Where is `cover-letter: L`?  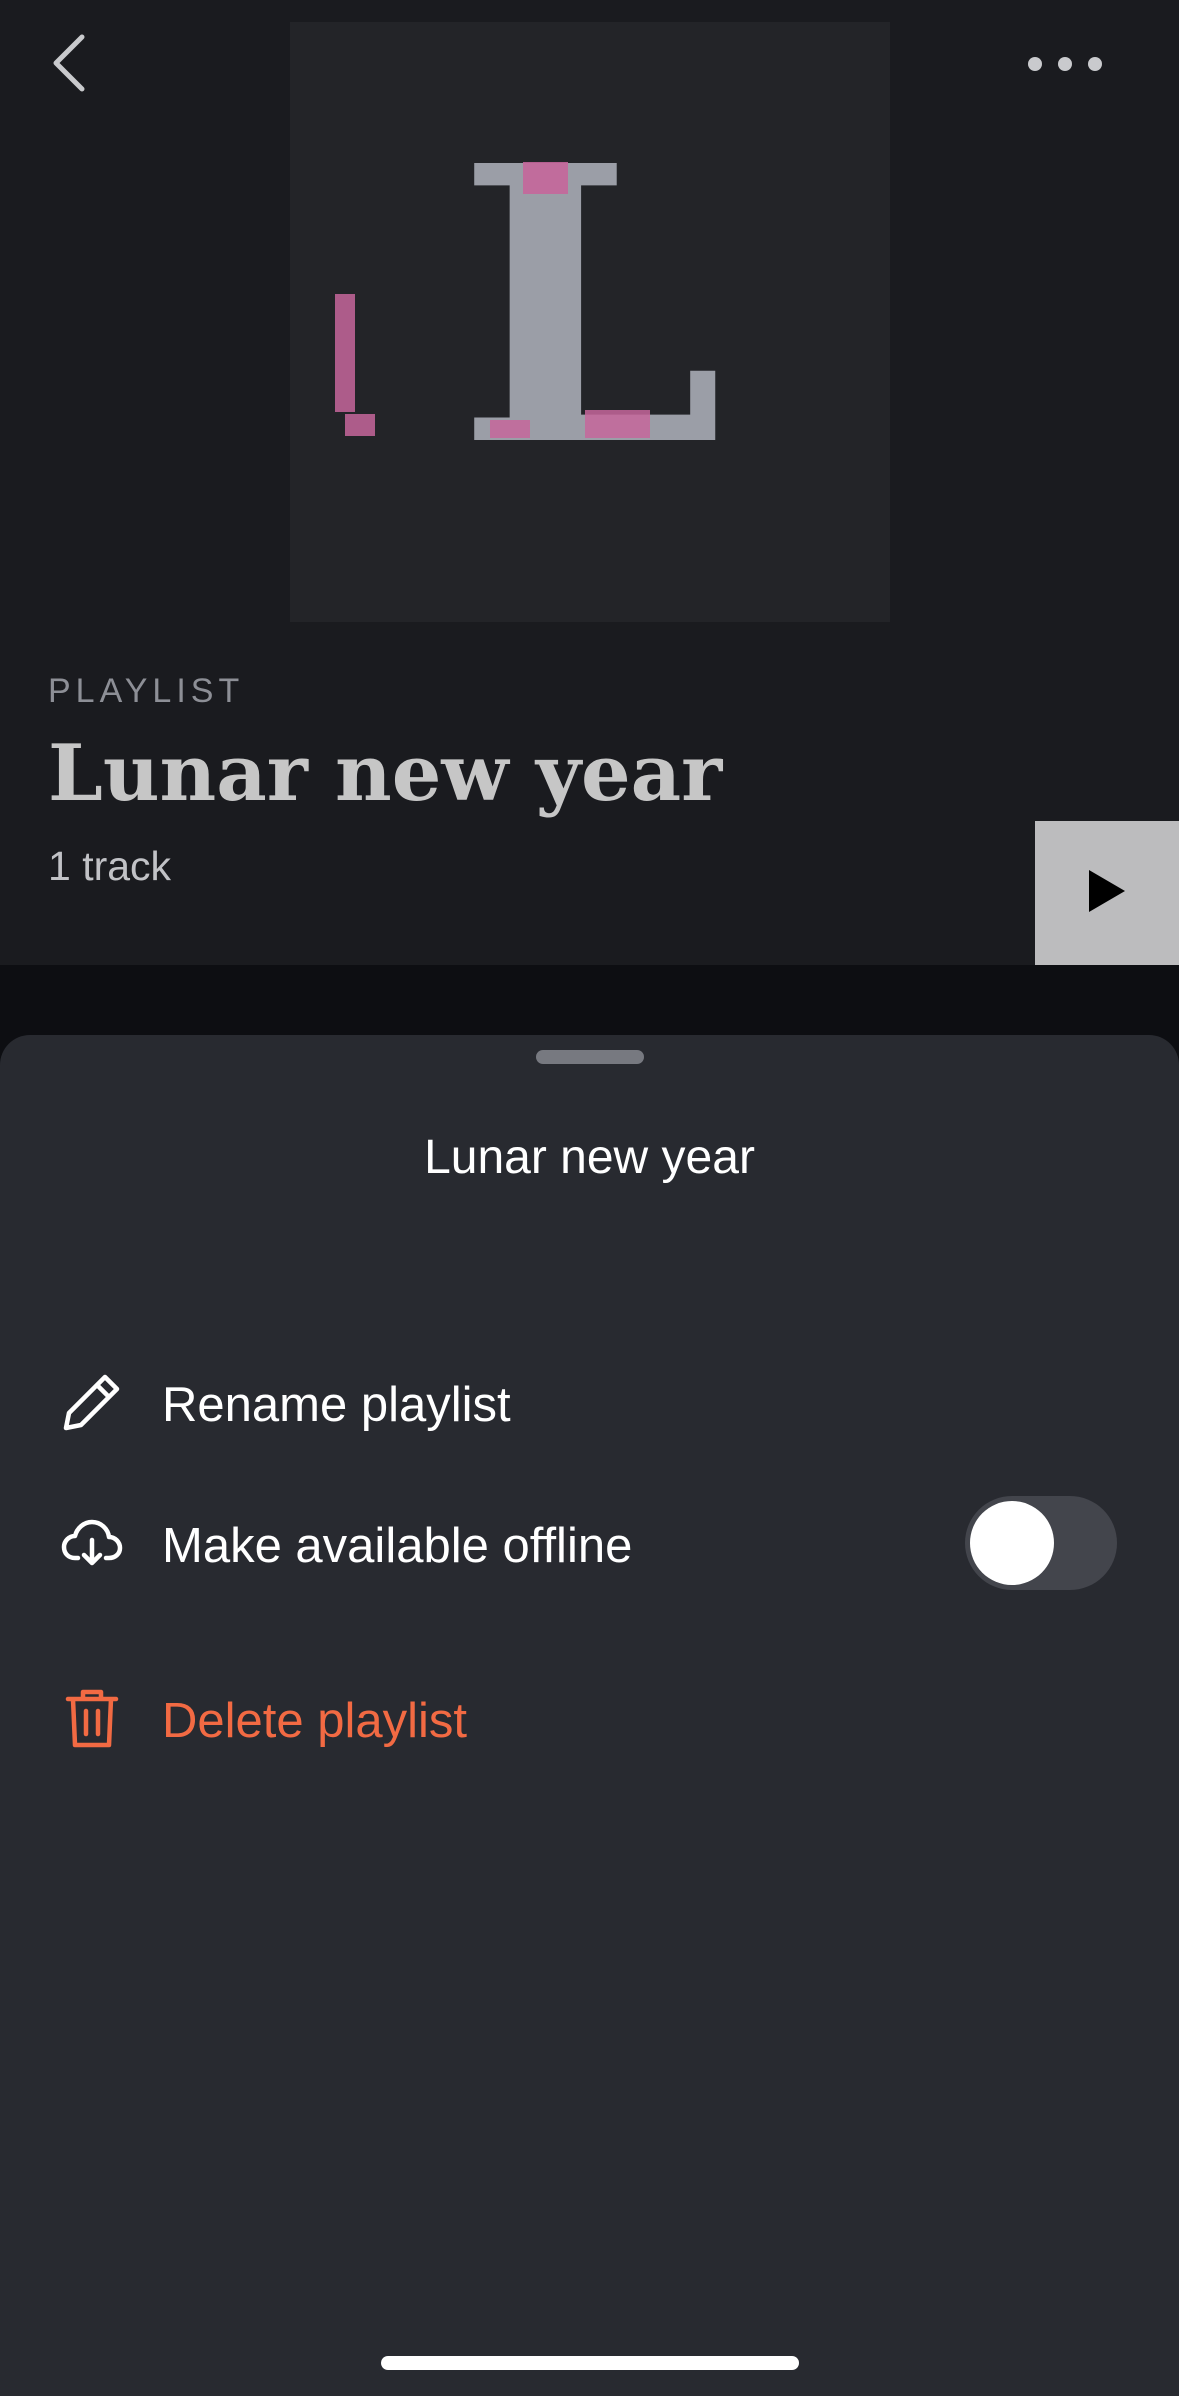 cover-letter: L is located at coordinates (589, 306).